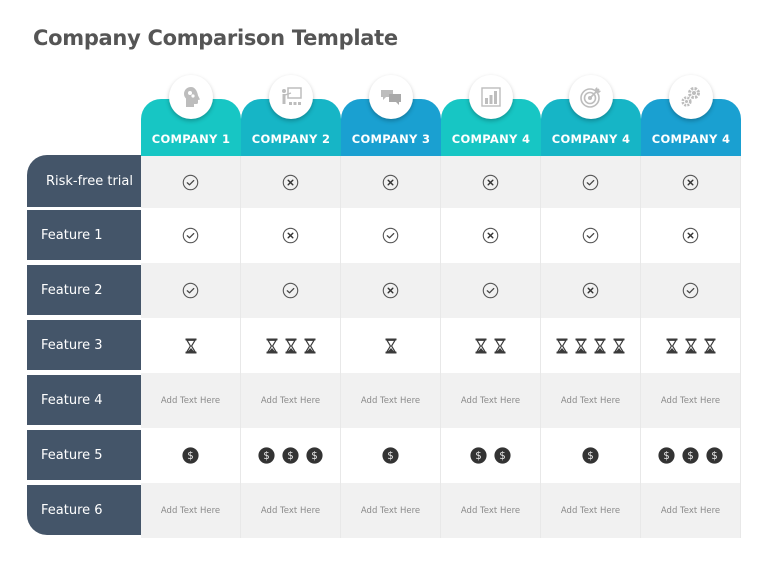  Describe the element at coordinates (491, 455) in the screenshot. I see `table-cell: $ $` at that location.